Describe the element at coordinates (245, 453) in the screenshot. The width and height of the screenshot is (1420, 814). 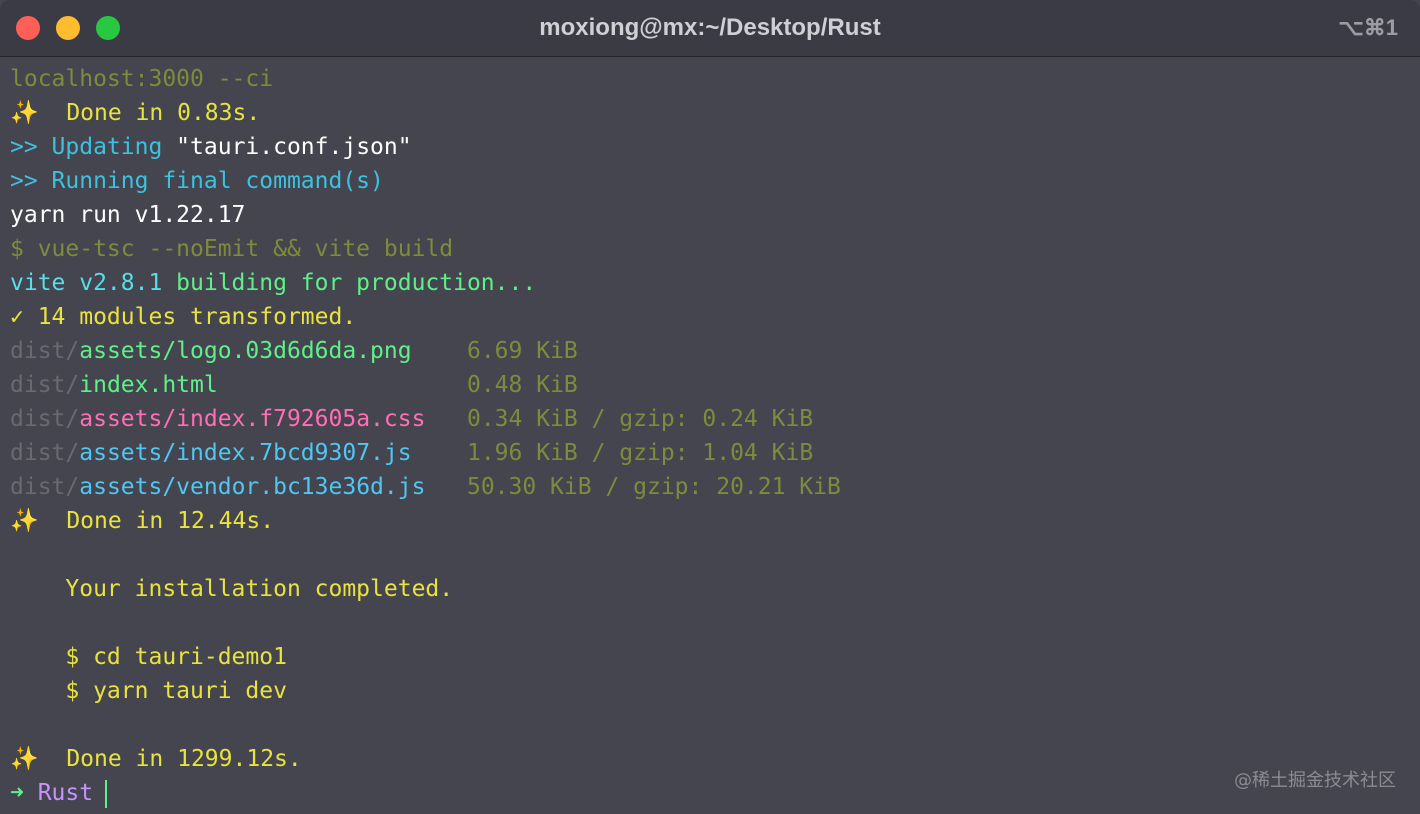
I see `output-file: assets/index.7bcd9307.js` at that location.